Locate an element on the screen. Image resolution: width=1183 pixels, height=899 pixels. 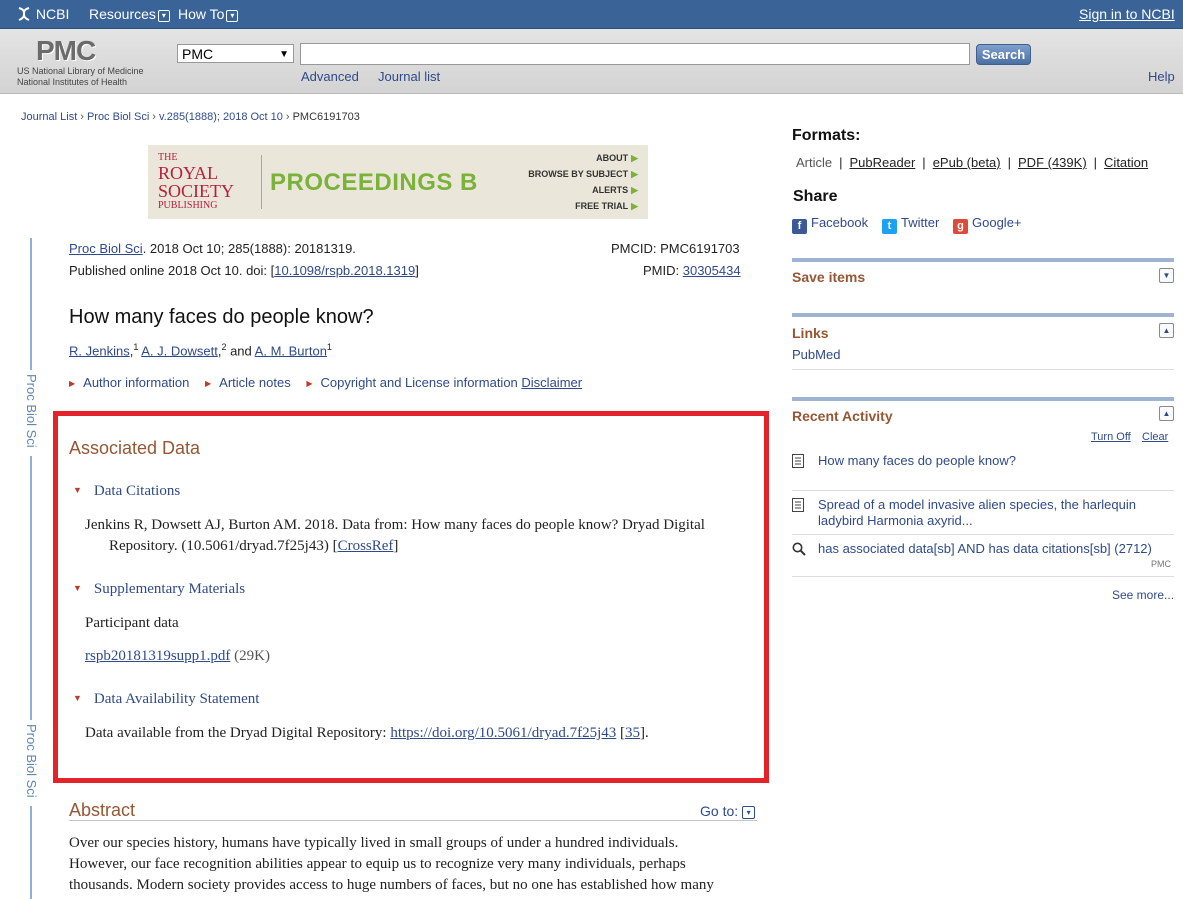
goto-menu: Go to: ▾ is located at coordinates (728, 811).